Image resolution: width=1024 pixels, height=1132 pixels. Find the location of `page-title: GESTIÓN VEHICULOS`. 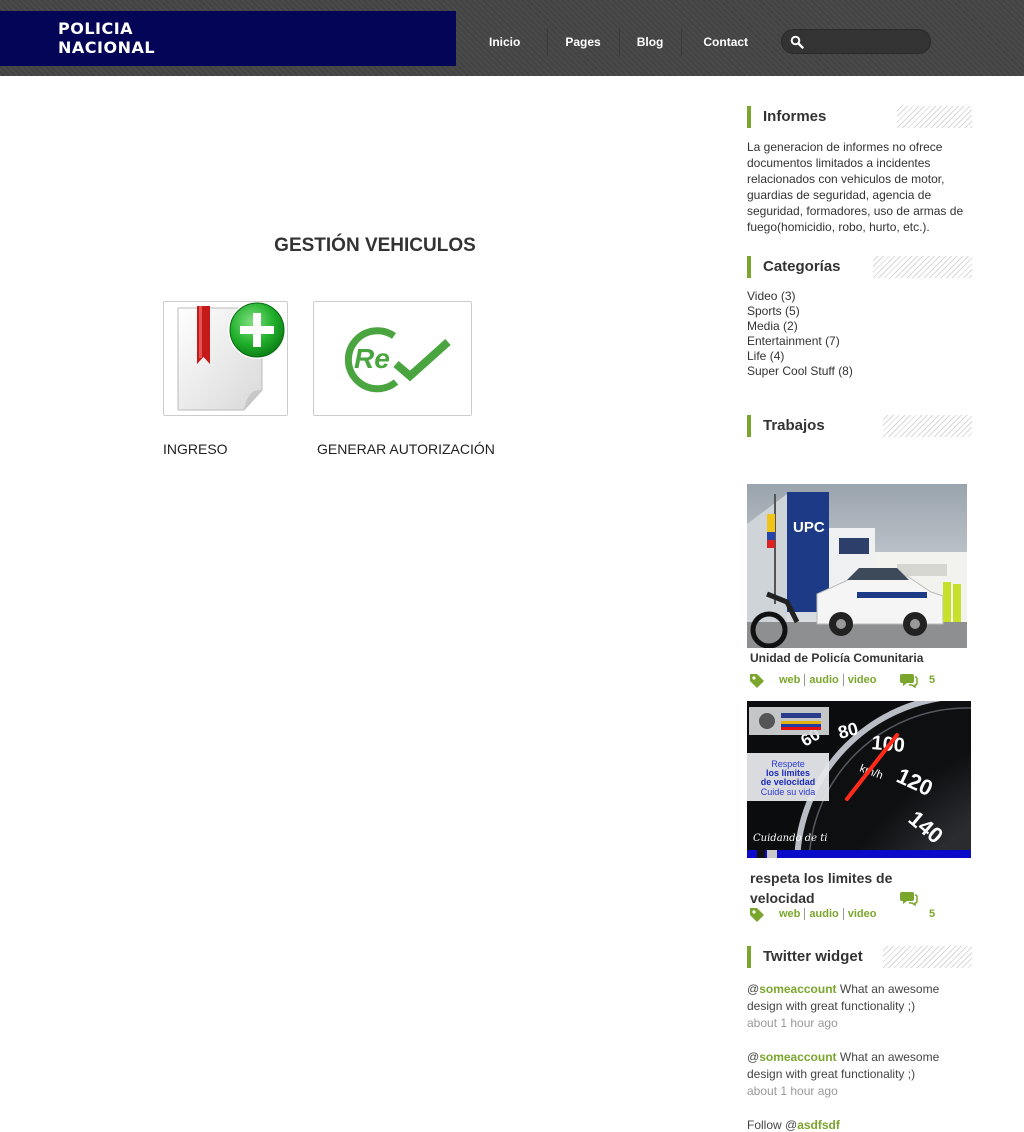

page-title: GESTIÓN VEHICULOS is located at coordinates (375, 245).